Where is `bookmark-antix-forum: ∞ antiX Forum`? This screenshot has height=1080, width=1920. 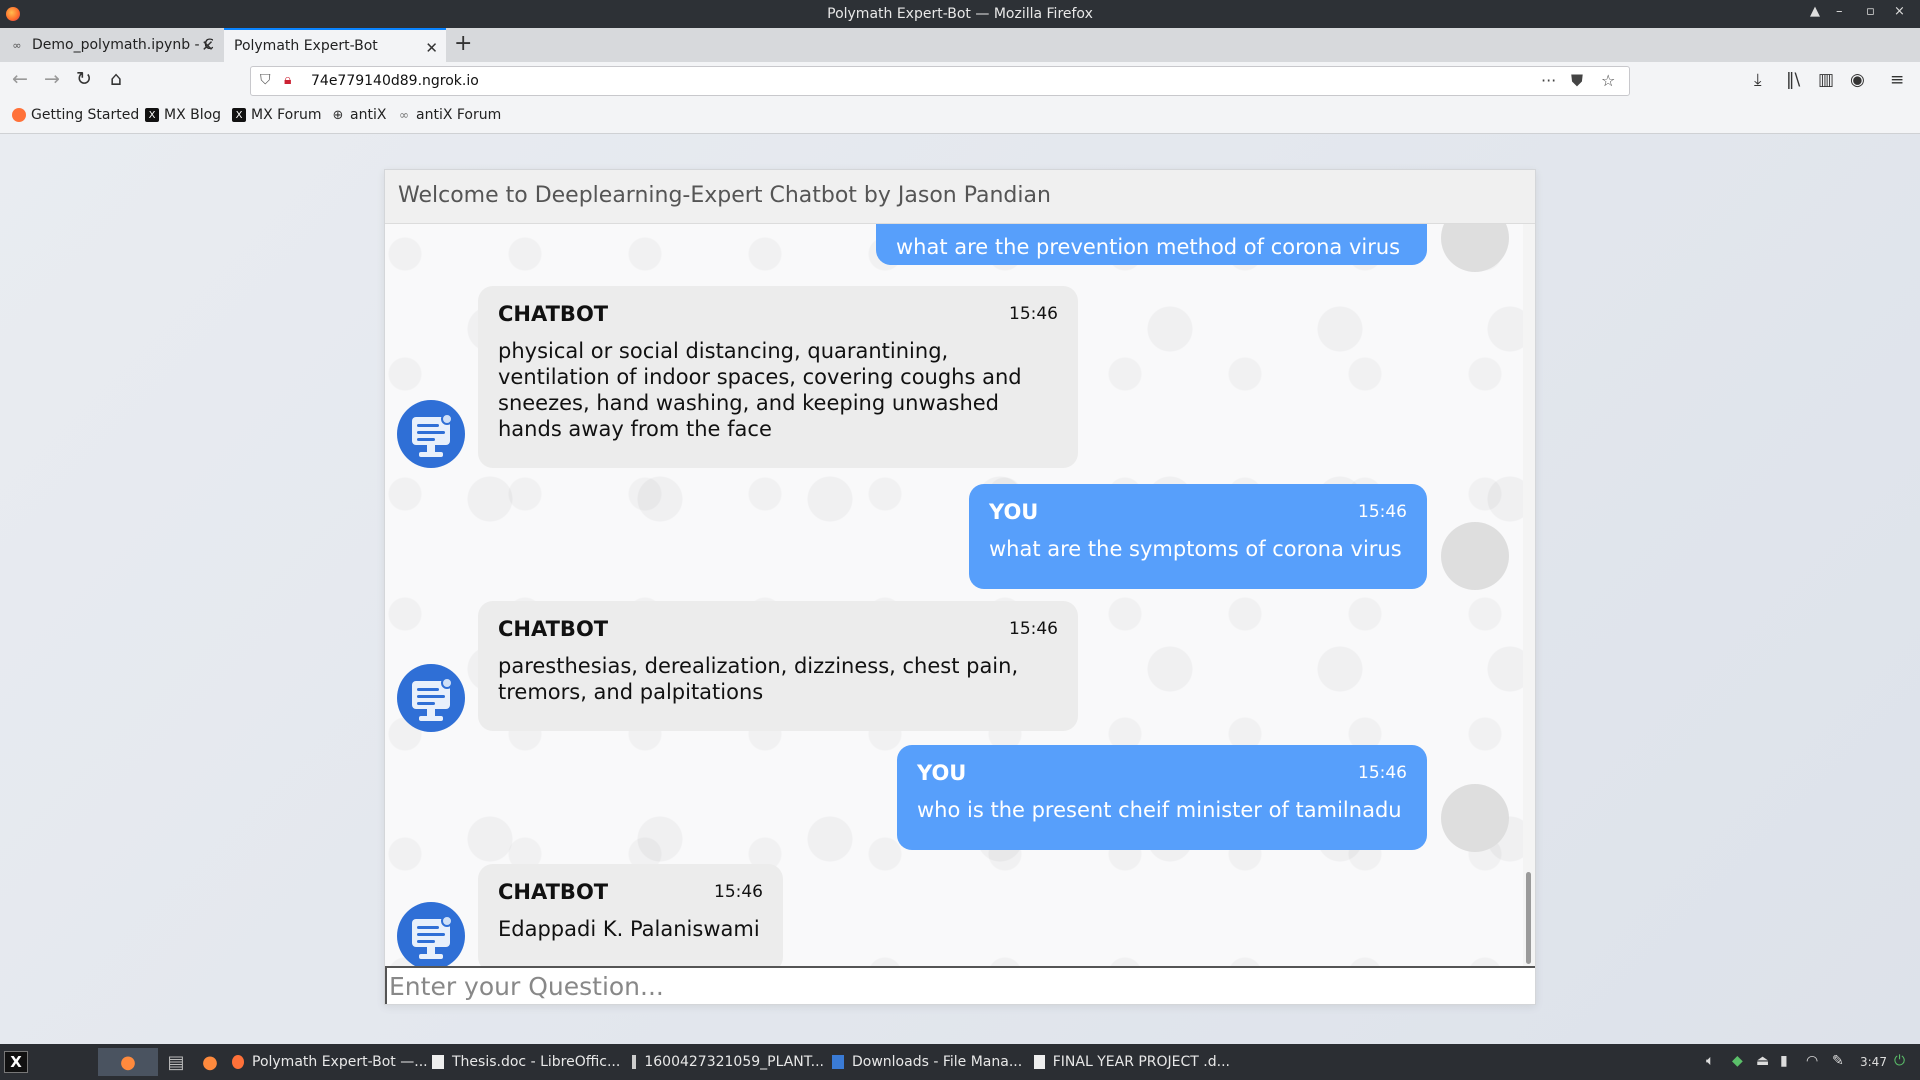 bookmark-antix-forum: ∞ antiX Forum is located at coordinates (449, 115).